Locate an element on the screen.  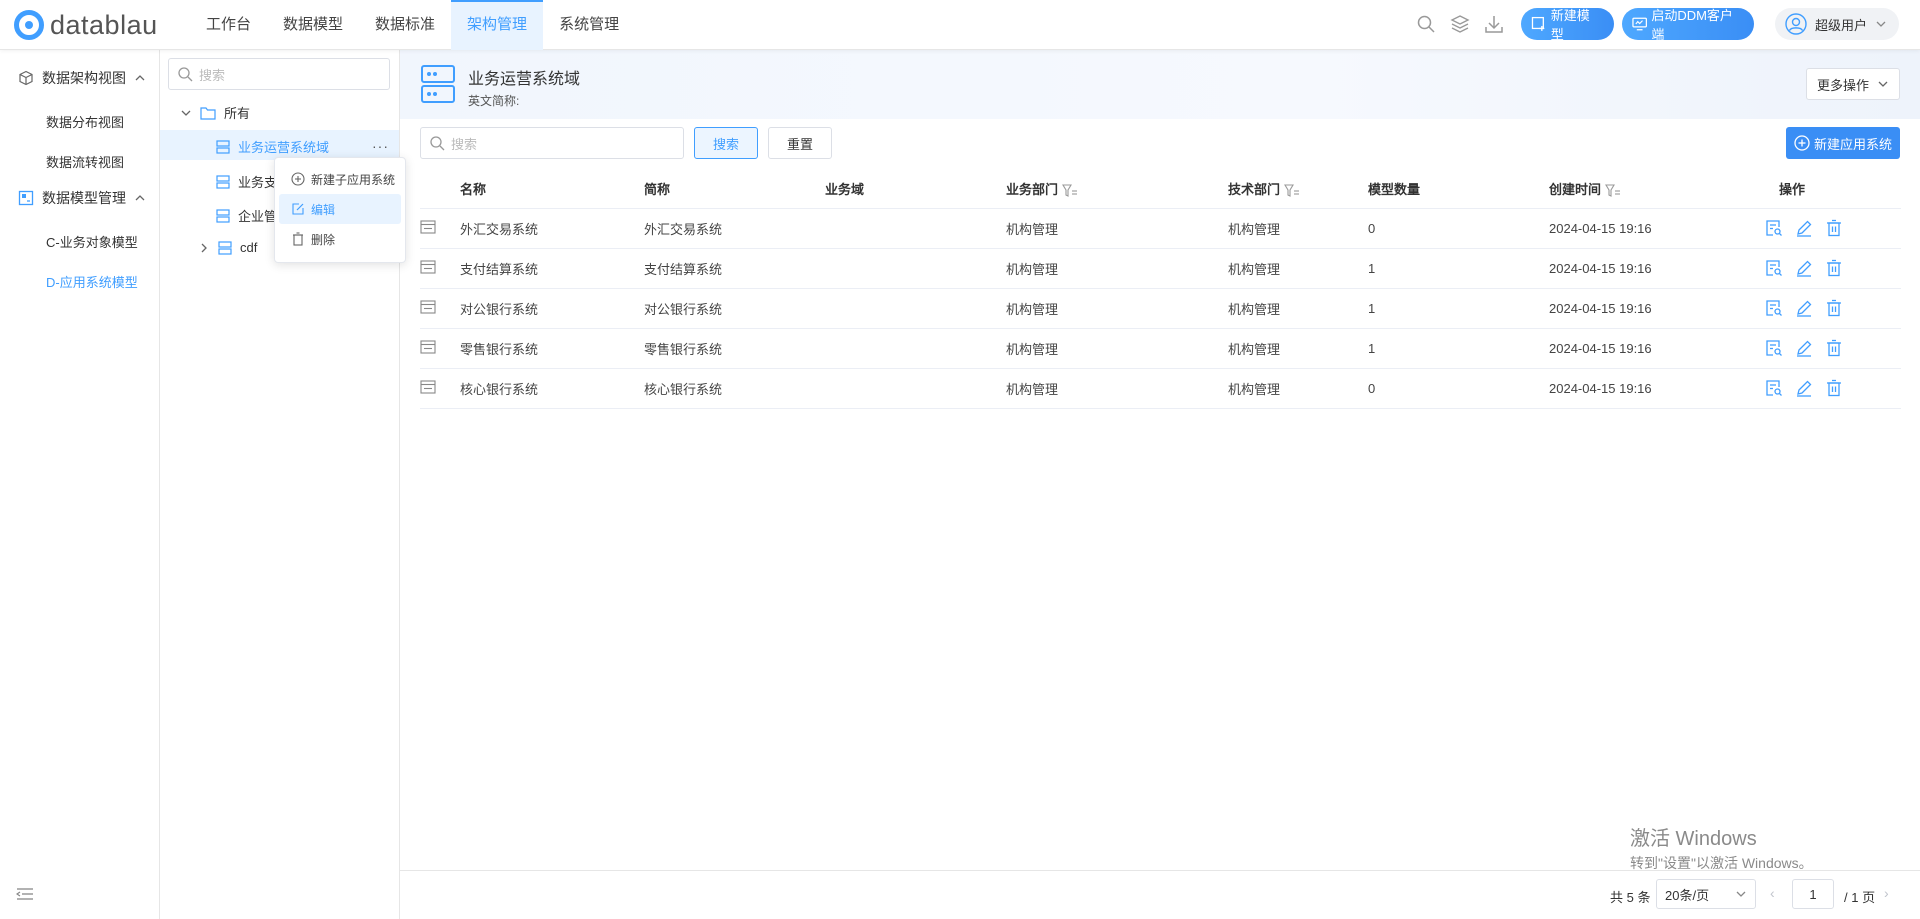
table-row: 核心银行系统 核心银行系统 机构管理 机构管理 0 2024-04-15 19:16 is located at coordinates (1160, 388).